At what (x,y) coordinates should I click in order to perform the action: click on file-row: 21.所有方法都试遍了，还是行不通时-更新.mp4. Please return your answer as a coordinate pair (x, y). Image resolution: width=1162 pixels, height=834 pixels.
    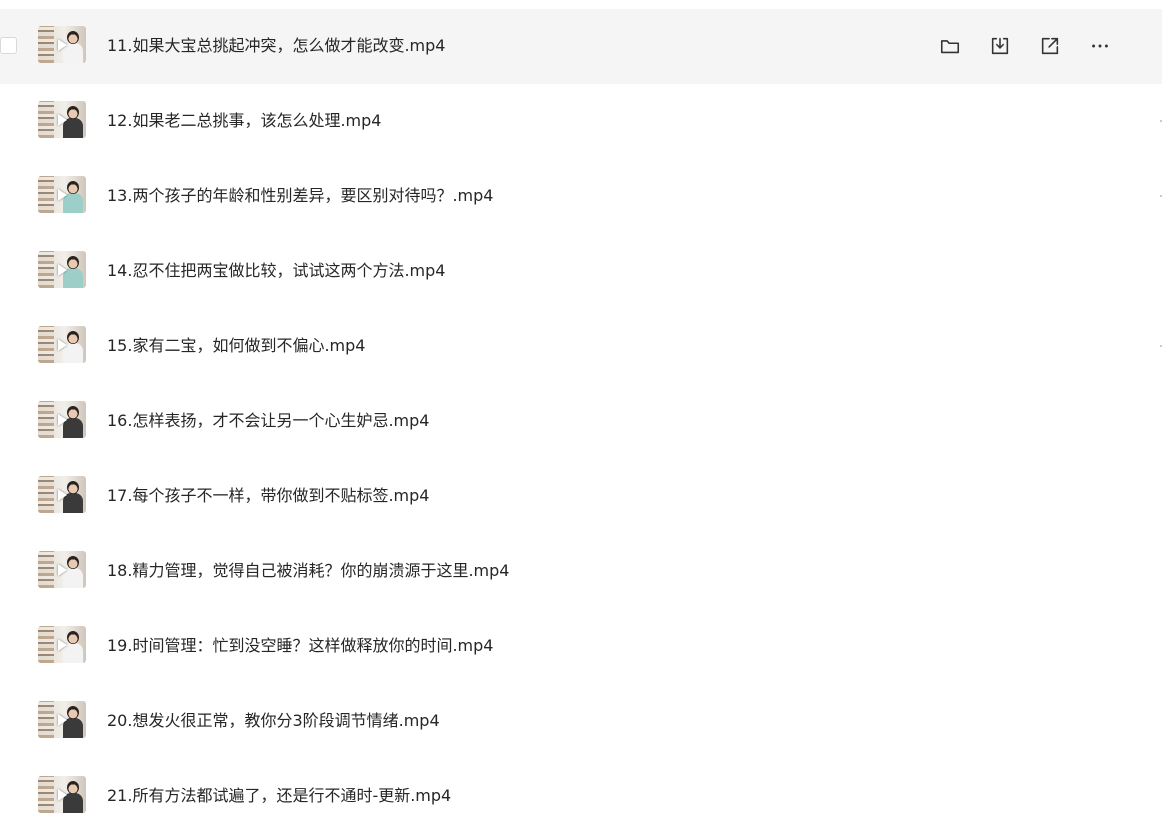
    Looking at the image, I should click on (581, 796).